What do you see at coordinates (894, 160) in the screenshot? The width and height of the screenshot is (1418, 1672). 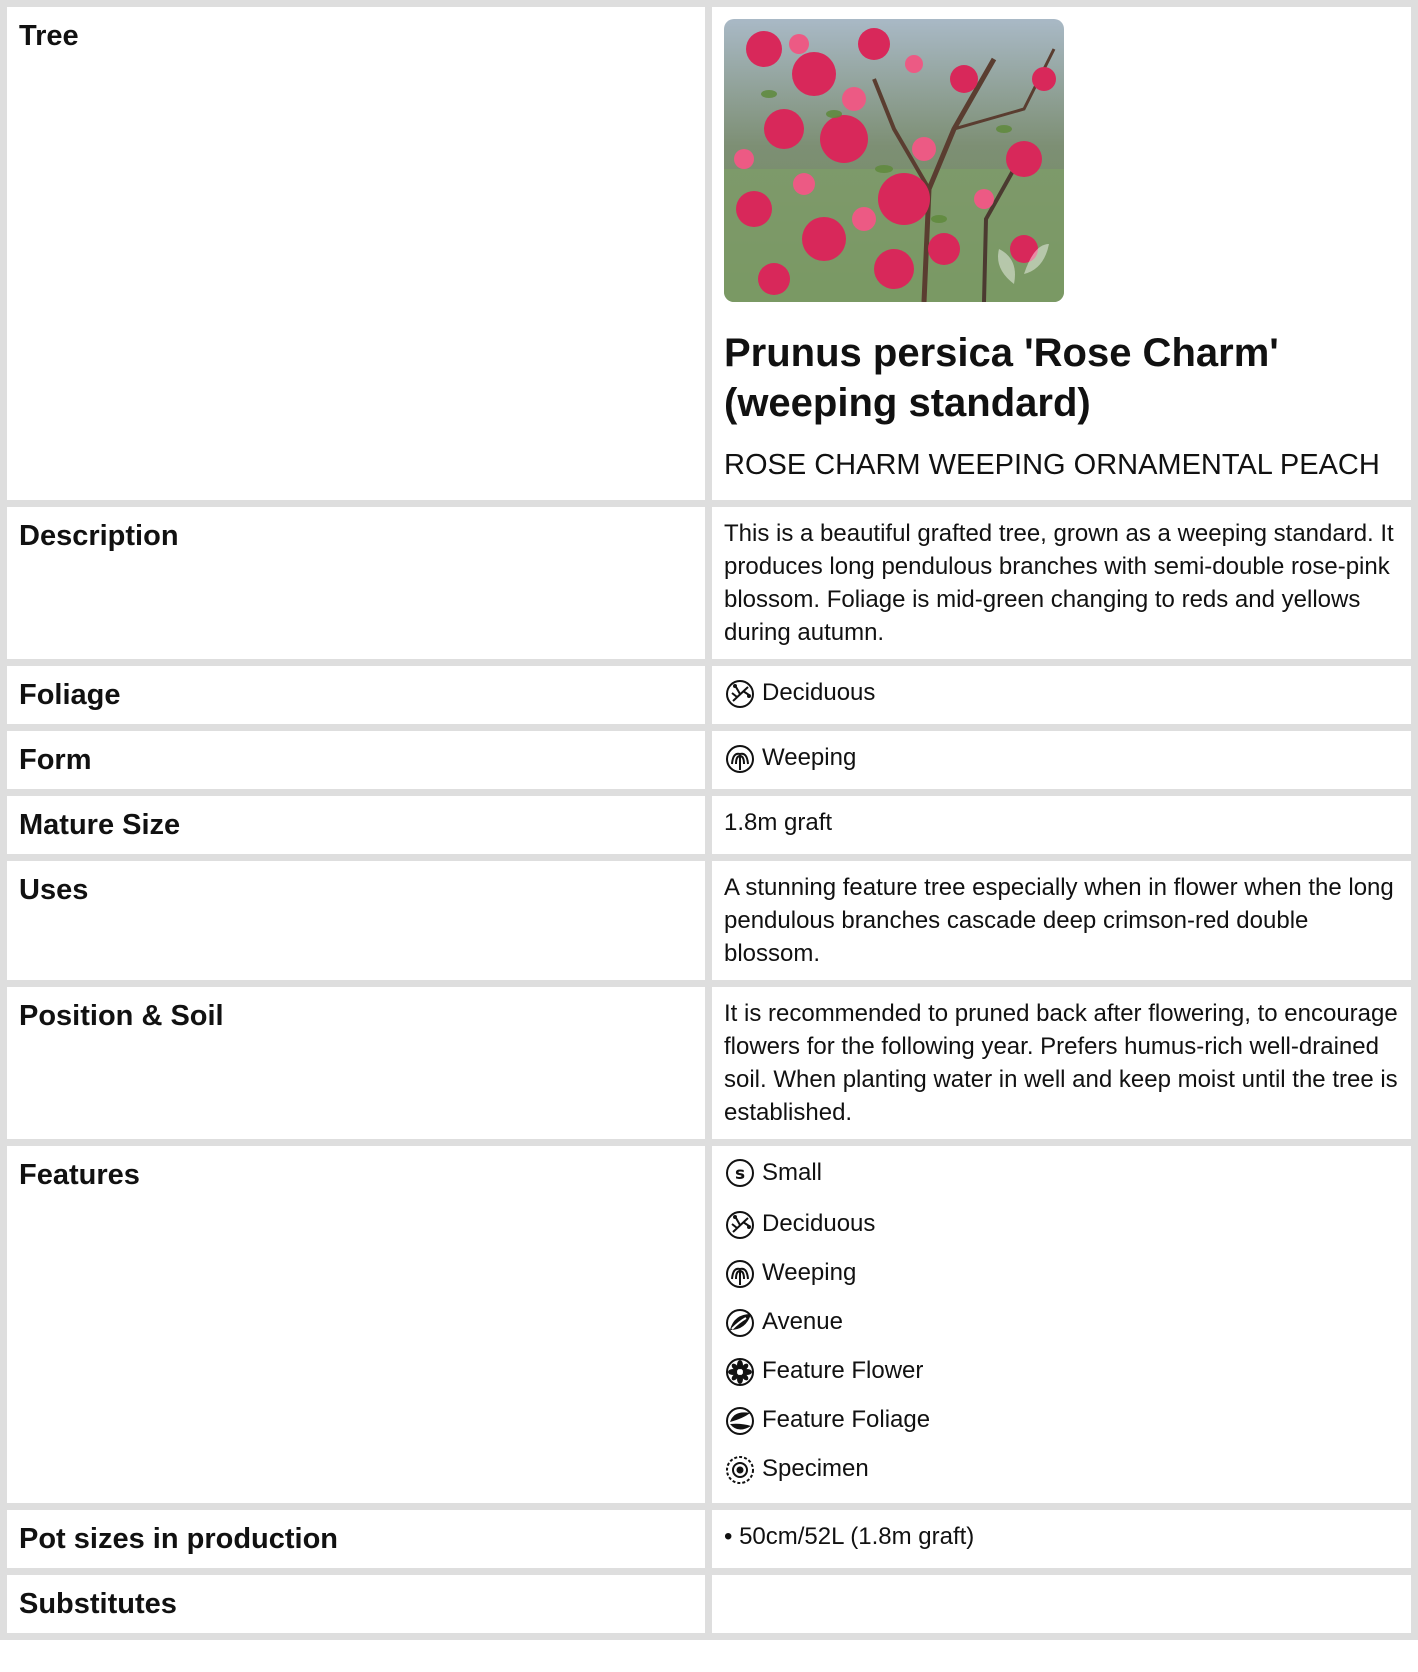 I see `plant-photo` at bounding box center [894, 160].